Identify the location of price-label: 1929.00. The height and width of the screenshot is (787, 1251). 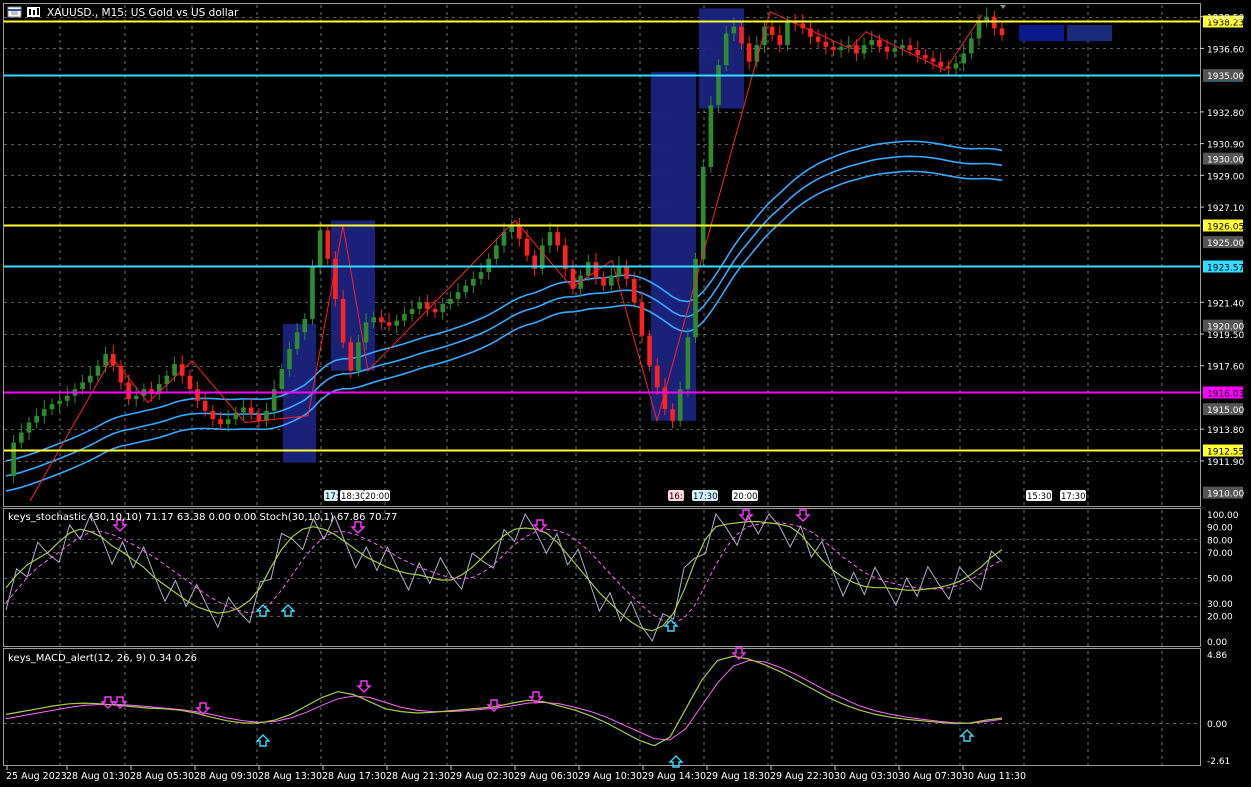
(1225, 177).